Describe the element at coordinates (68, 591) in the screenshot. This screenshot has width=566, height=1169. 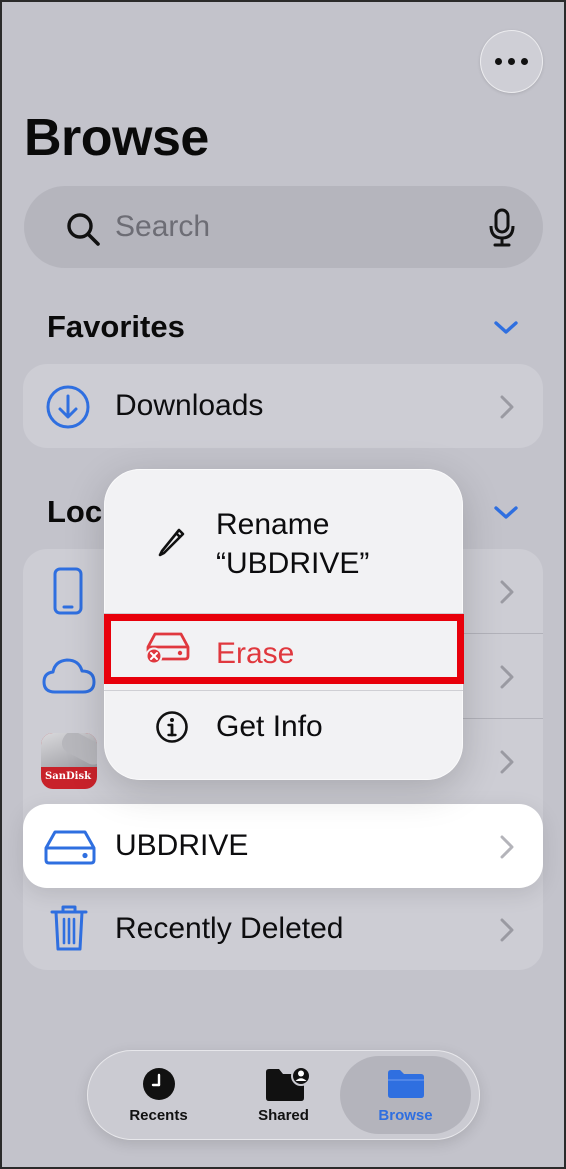
I see `iphone-icon` at that location.